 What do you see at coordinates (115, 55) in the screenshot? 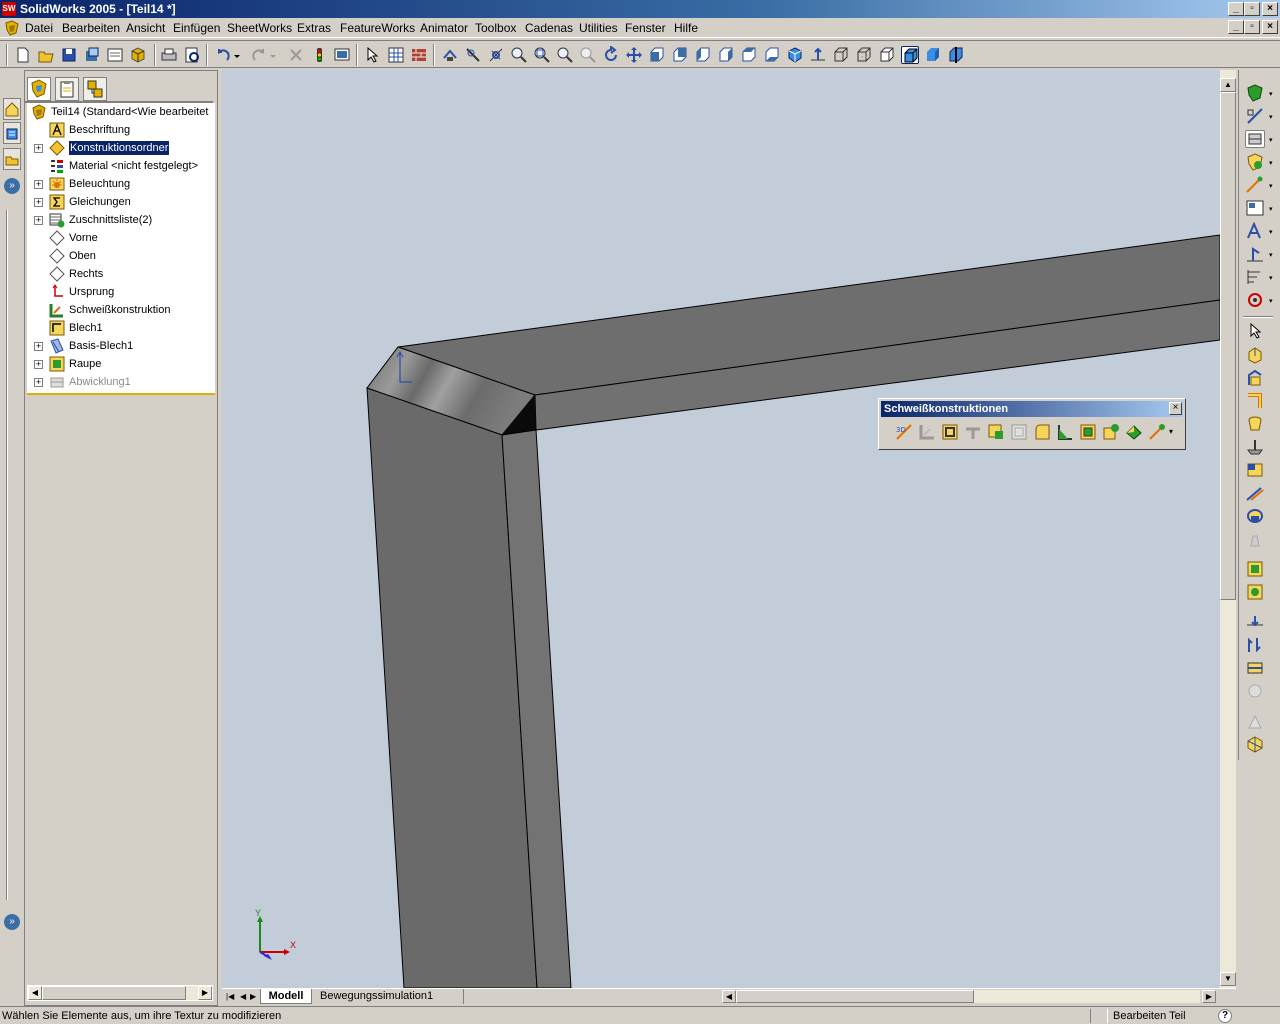
I see `make-assembly-icon` at bounding box center [115, 55].